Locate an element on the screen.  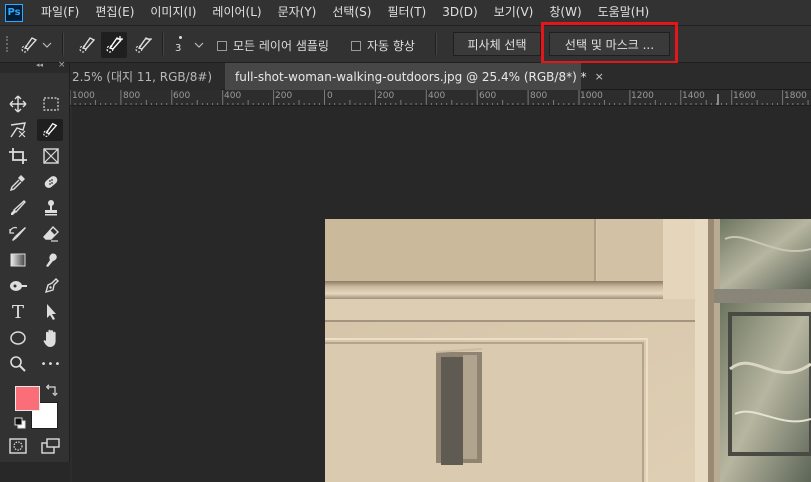
clone-stamp-tool is located at coordinates (51, 208).